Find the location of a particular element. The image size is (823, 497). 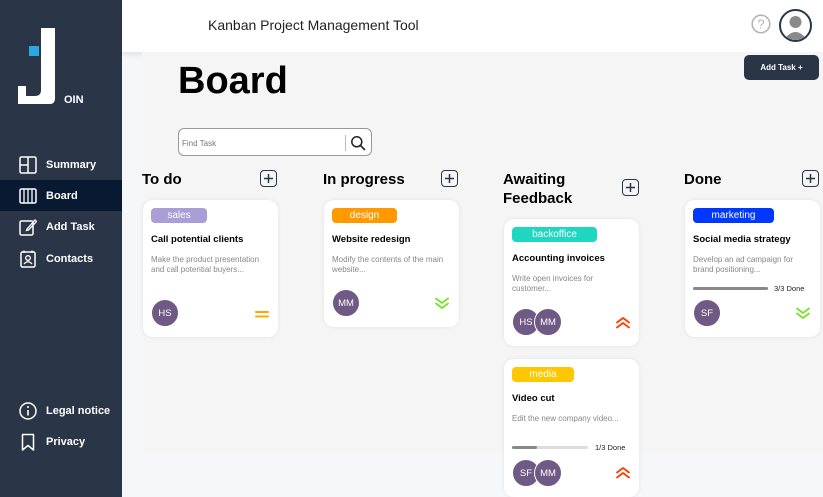

search-box is located at coordinates (275, 142).